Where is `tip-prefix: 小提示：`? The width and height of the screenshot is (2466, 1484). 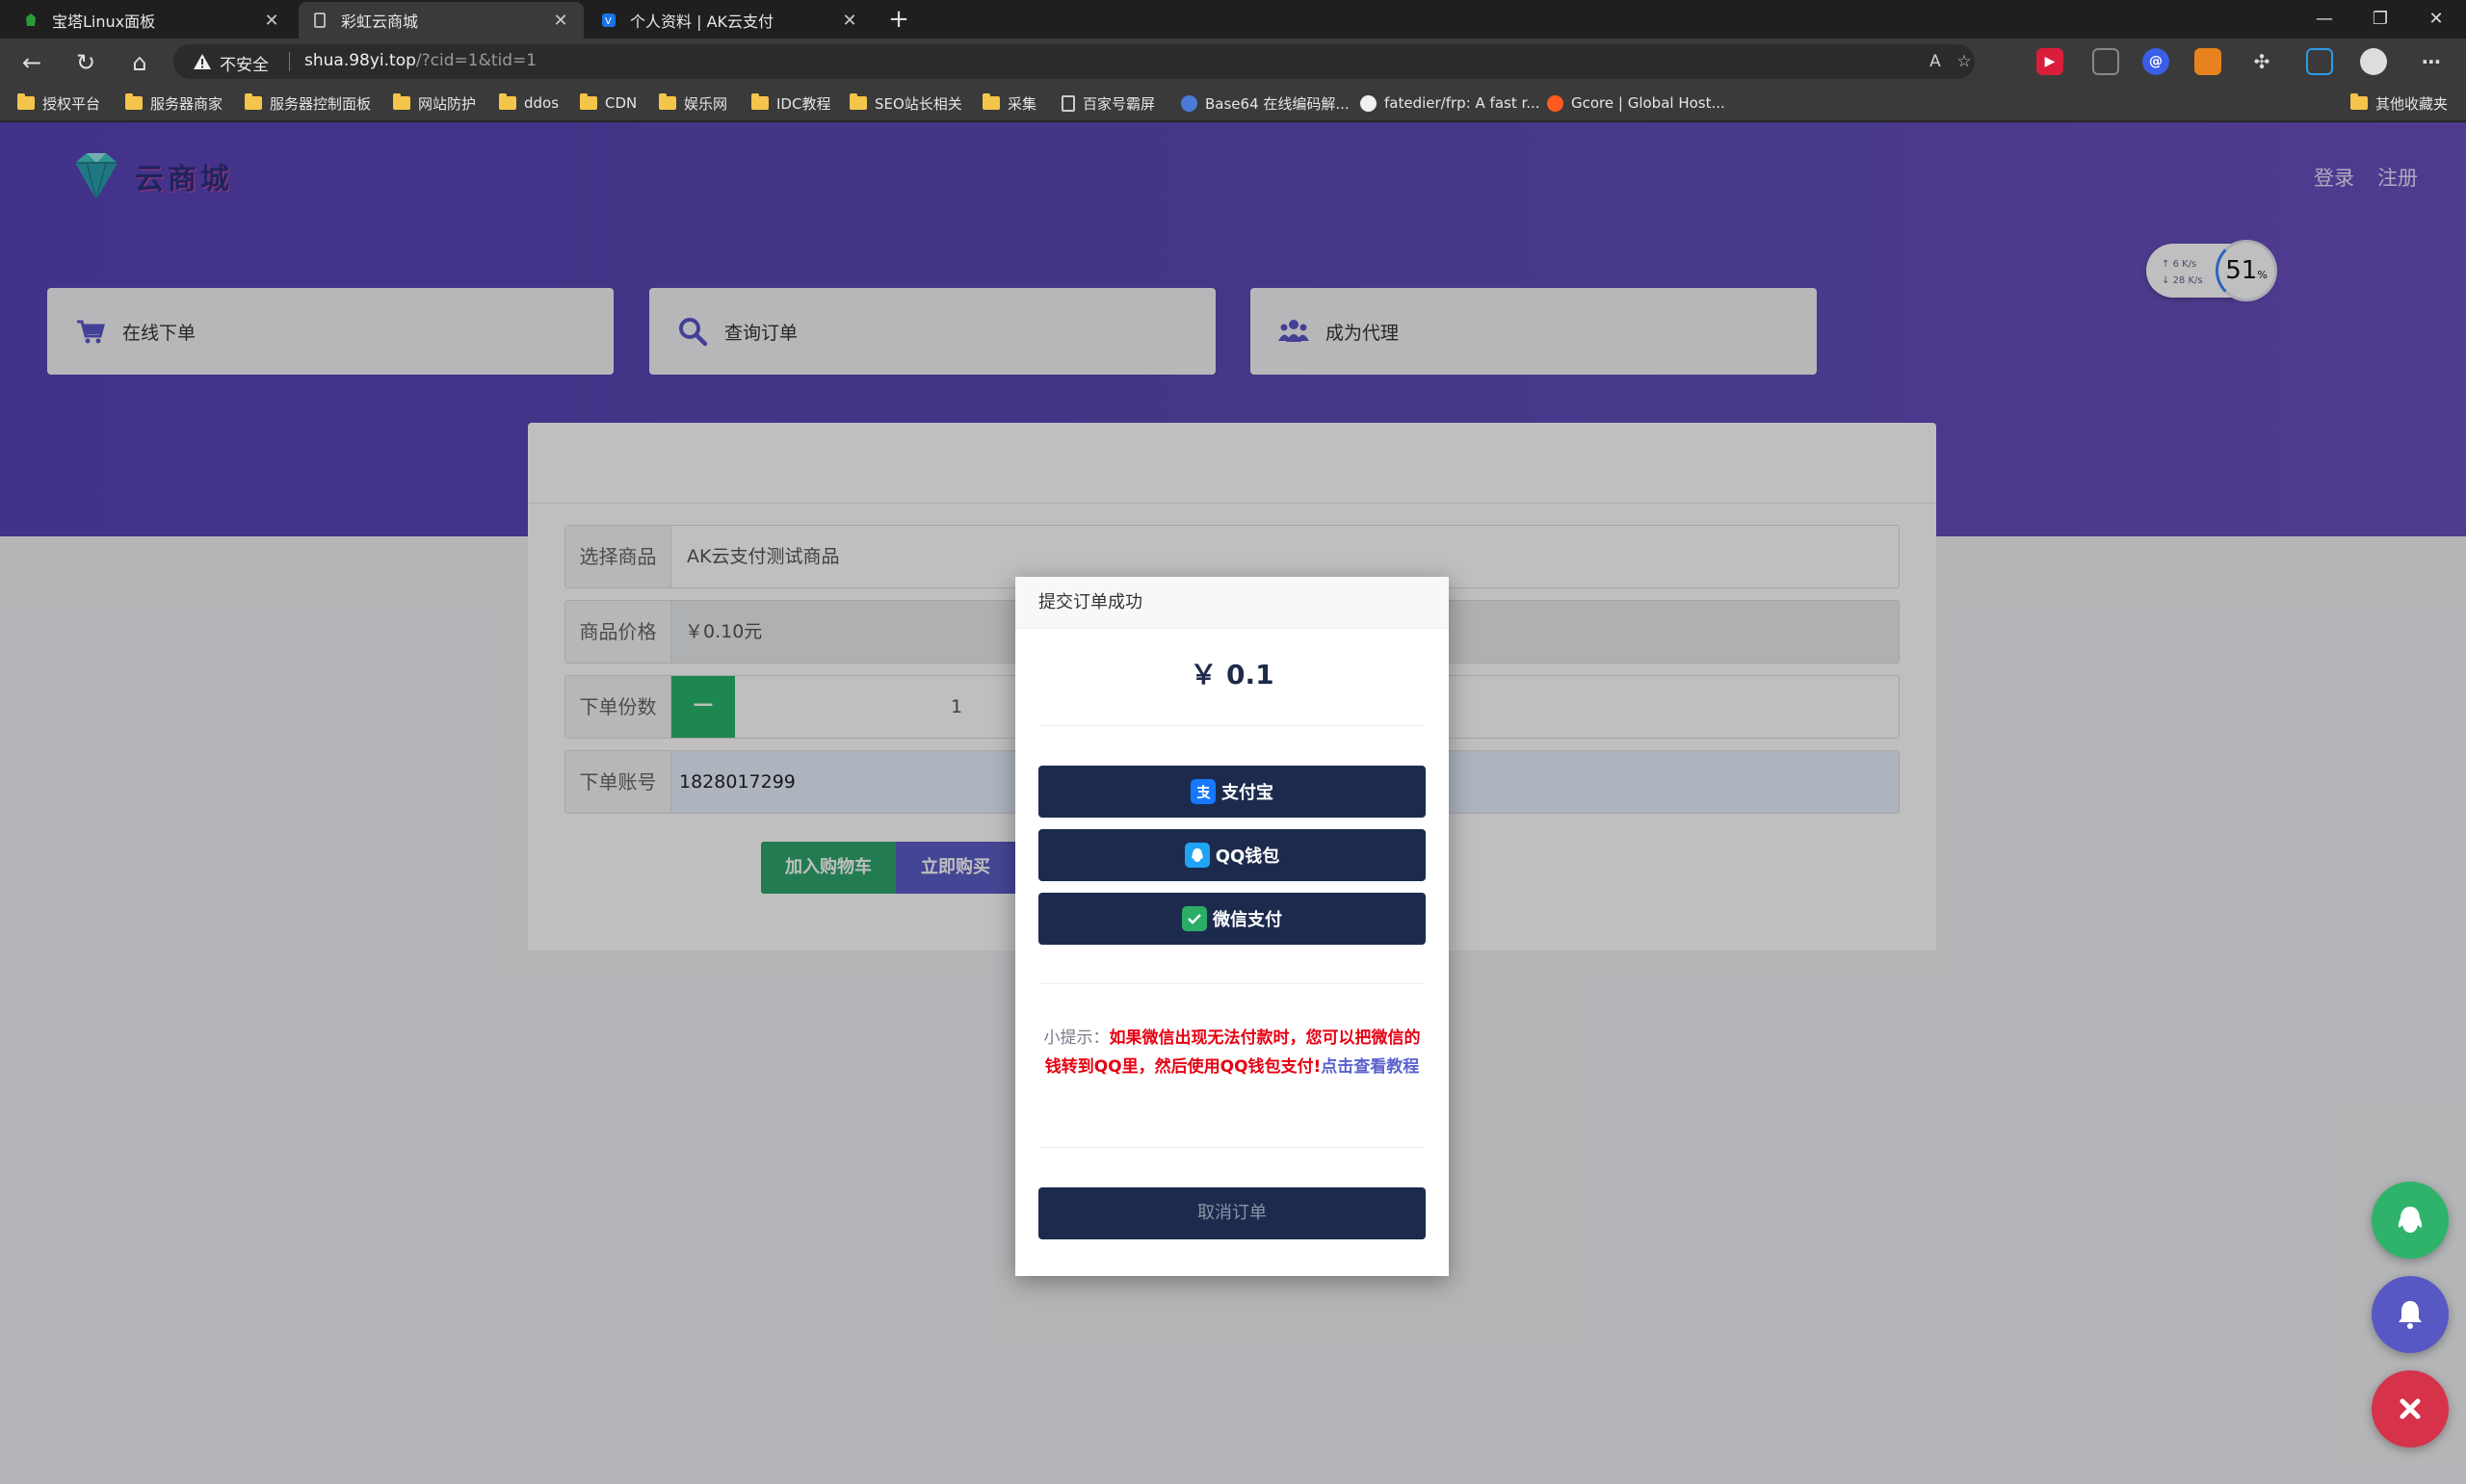
tip-prefix: 小提示： is located at coordinates (1076, 1038).